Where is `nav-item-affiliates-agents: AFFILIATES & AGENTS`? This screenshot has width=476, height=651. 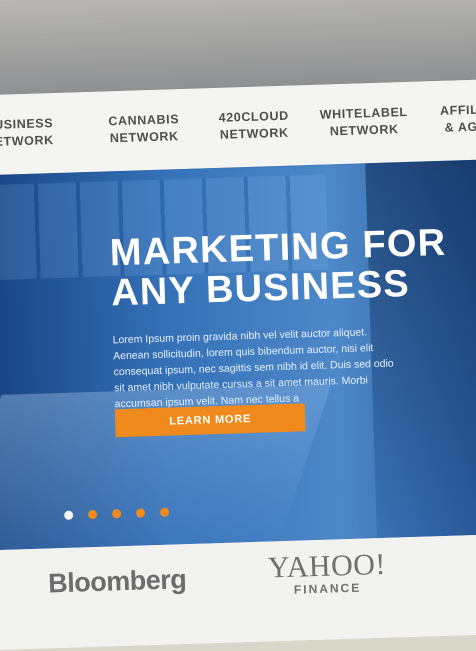
nav-item-affiliates-agents: AFFILIATES & AGENTS is located at coordinates (449, 118).